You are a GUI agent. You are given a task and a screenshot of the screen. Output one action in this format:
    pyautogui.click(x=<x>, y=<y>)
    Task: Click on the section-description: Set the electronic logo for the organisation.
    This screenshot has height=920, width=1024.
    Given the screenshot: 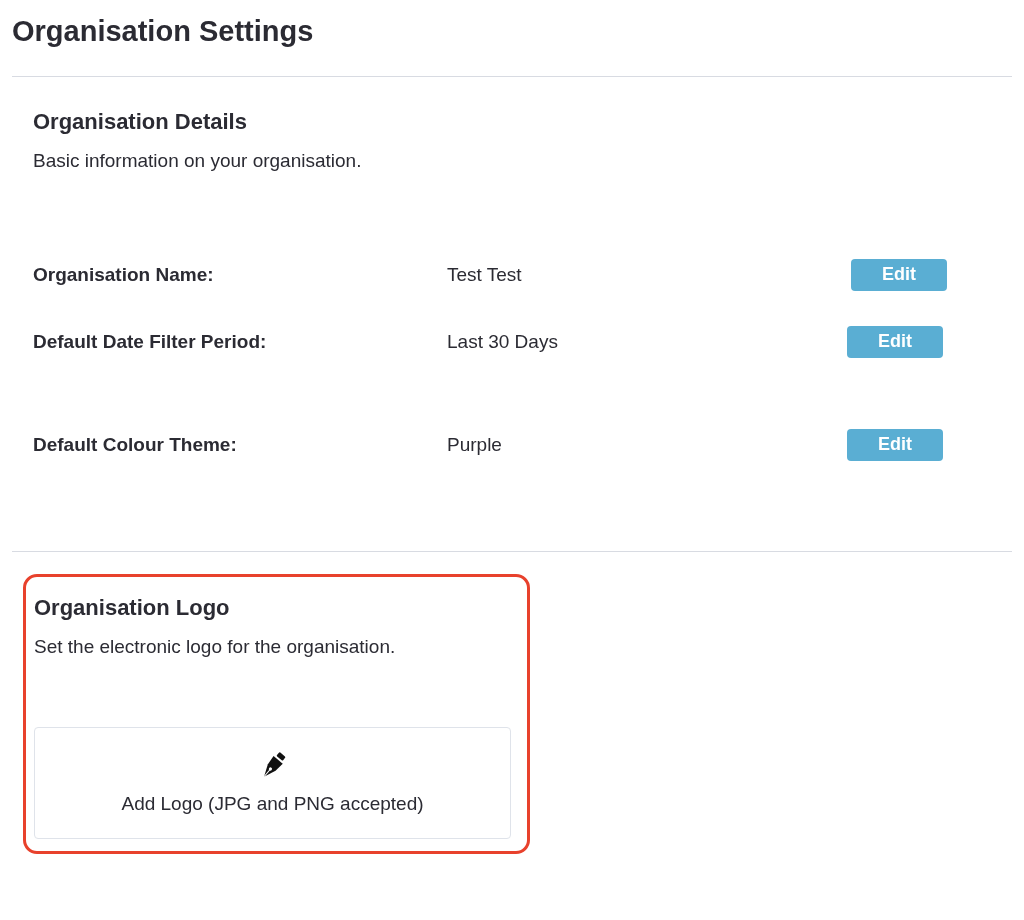 What is the action you would take?
    pyautogui.click(x=215, y=647)
    